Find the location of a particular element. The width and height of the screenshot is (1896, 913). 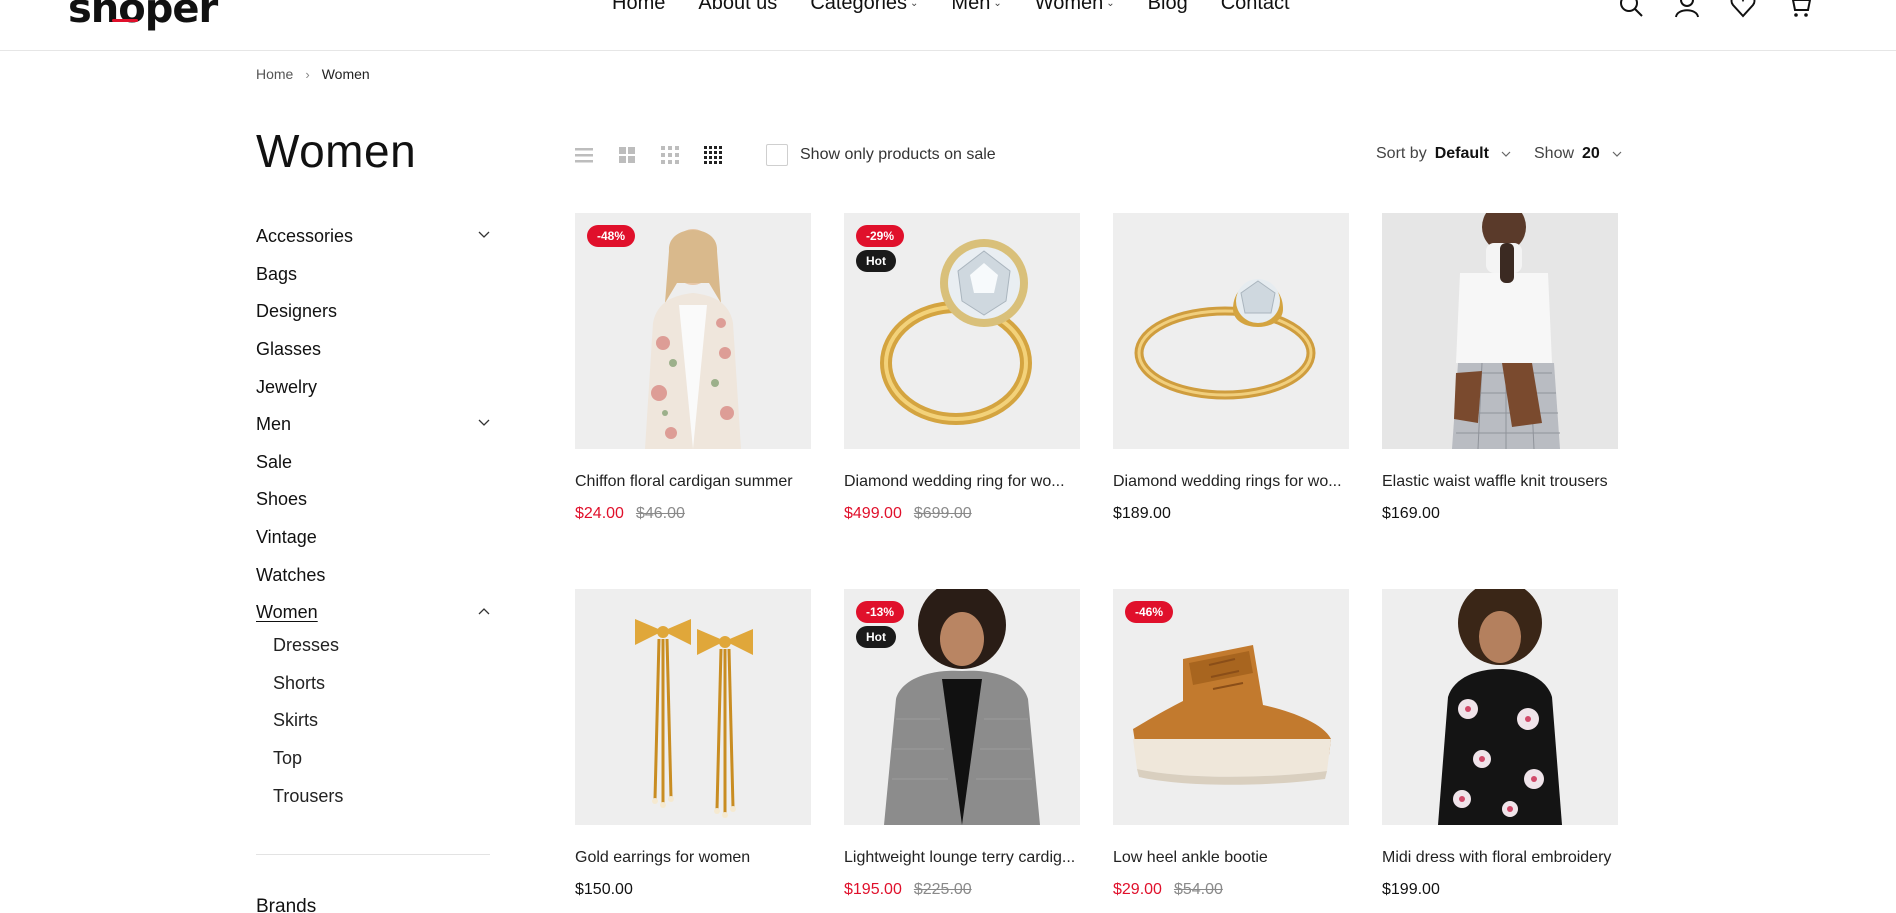

product-photo-ankle-bootie is located at coordinates (1231, 707).